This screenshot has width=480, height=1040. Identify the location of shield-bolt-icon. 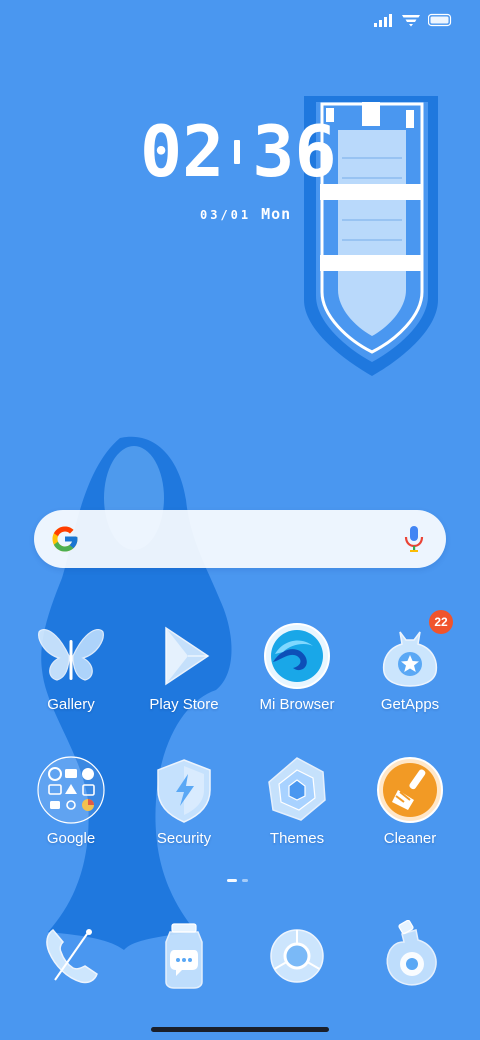
(184, 790).